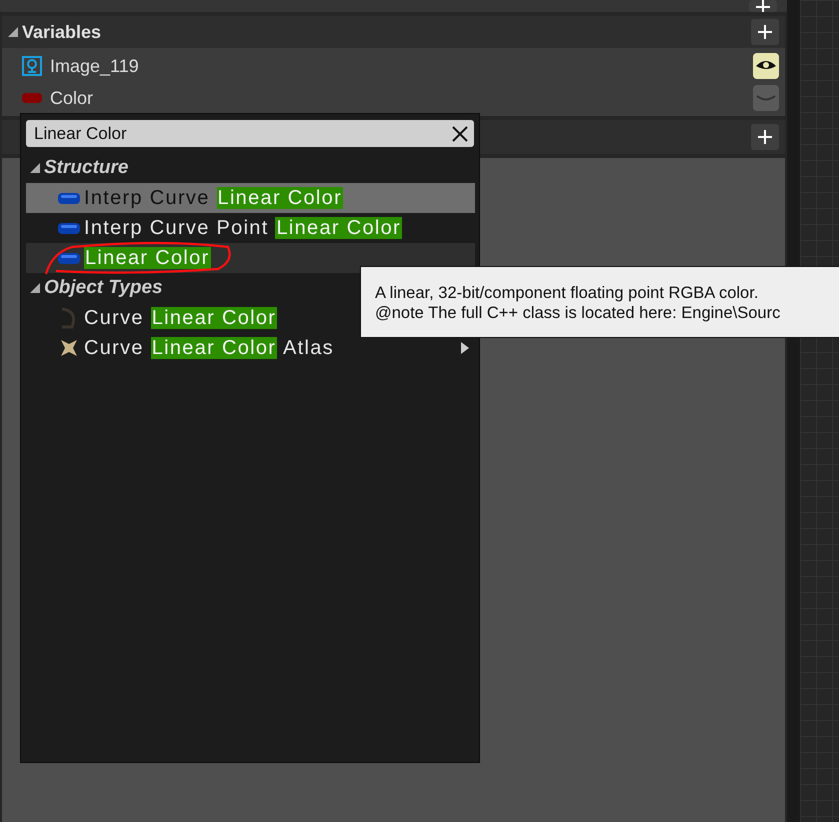  Describe the element at coordinates (393, 98) in the screenshot. I see `variable-row: Color` at that location.